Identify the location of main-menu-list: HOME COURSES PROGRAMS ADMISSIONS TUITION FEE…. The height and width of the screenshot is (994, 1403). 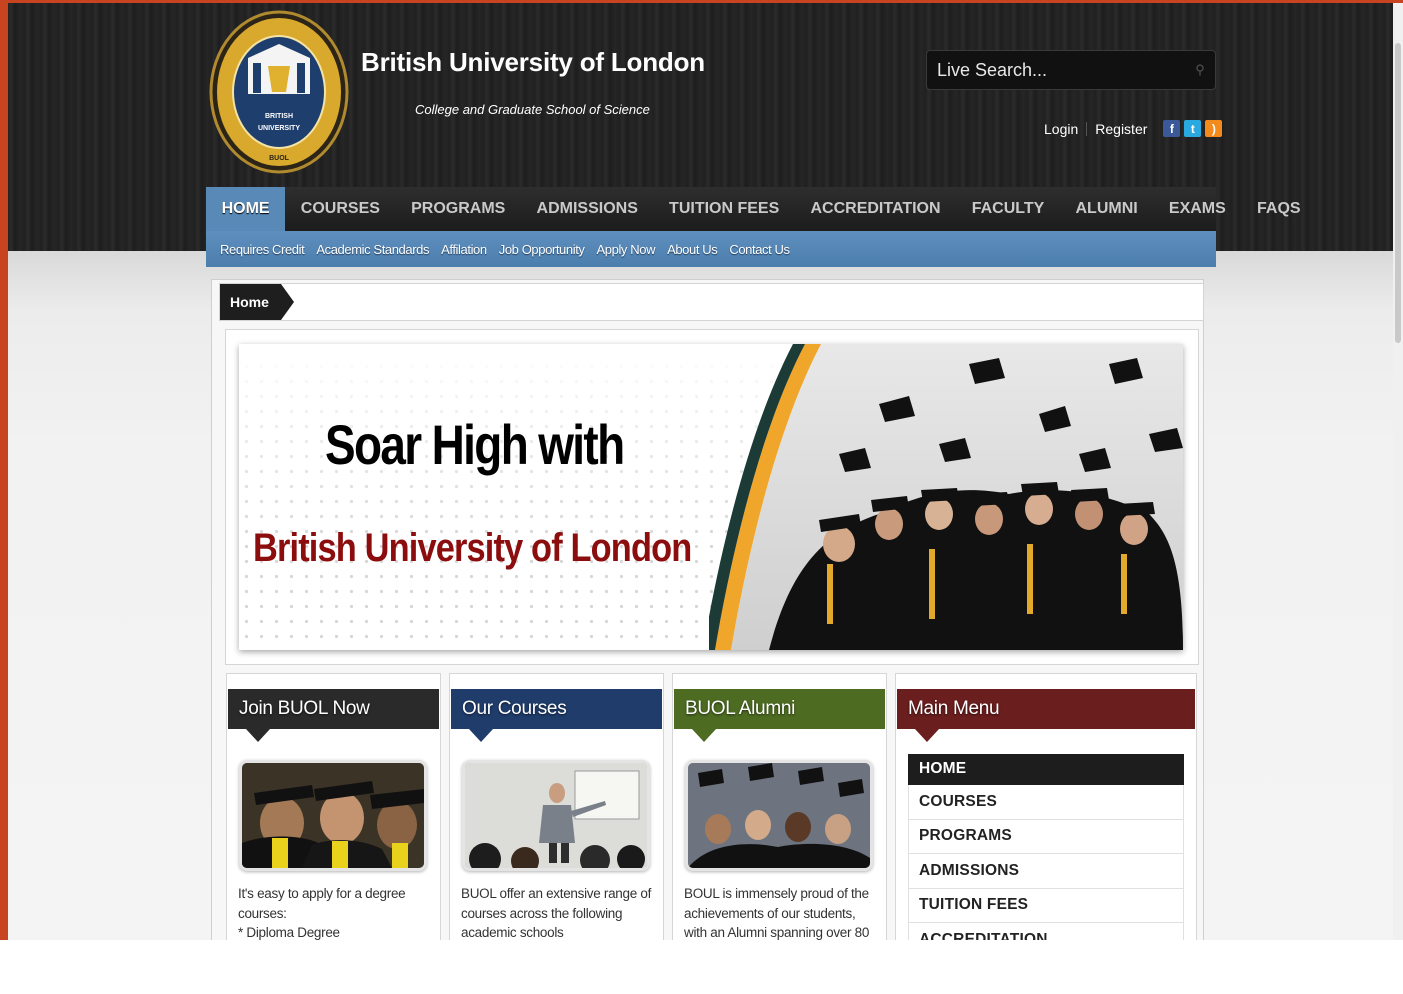
(1046, 847).